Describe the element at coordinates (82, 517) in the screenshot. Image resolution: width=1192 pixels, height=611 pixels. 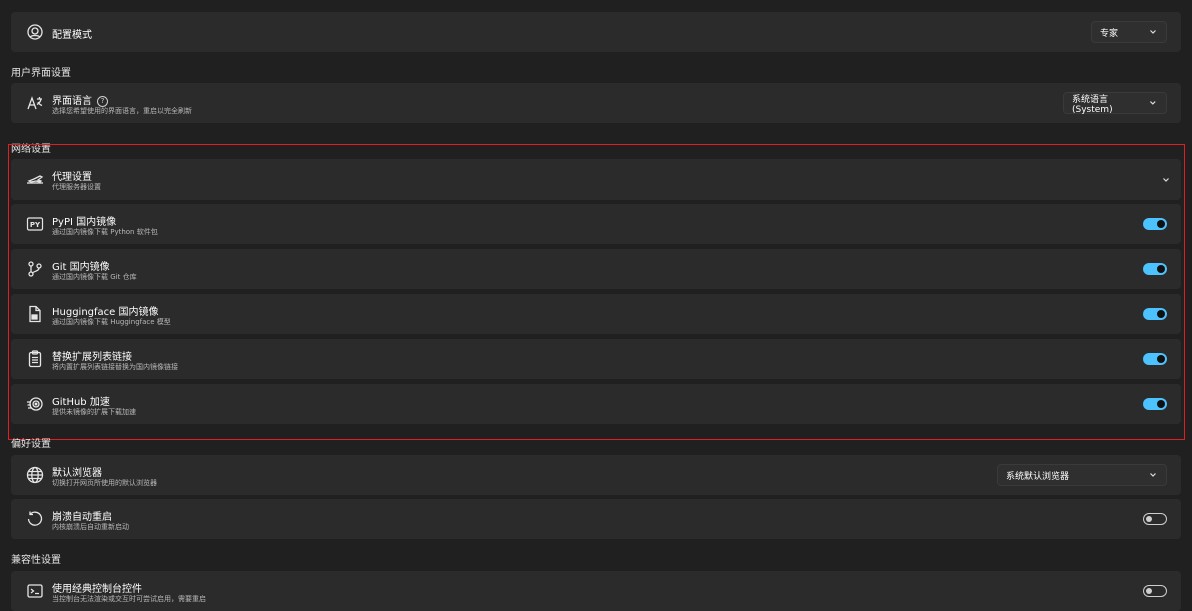
I see `auto-restart-title: 崩溃自动重启` at that location.